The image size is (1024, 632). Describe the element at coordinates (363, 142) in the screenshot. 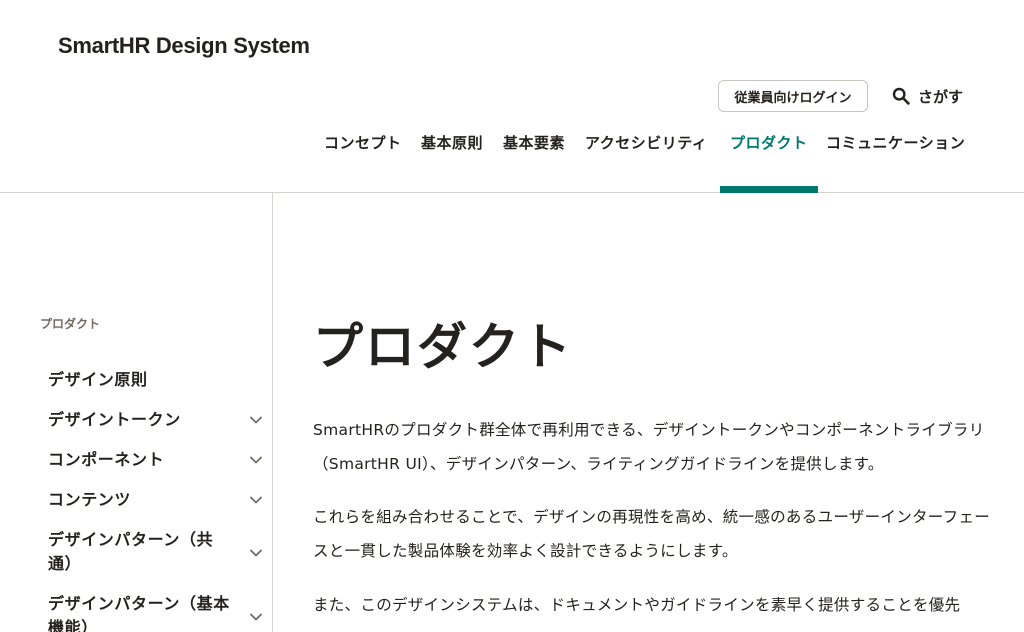

I see `nav-item-concept: コンセプト` at that location.